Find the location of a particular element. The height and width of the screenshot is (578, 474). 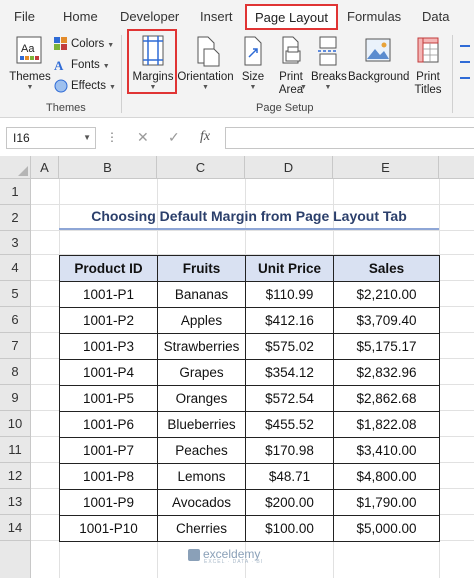

cell-unit-price: $455.52 is located at coordinates (289, 424).